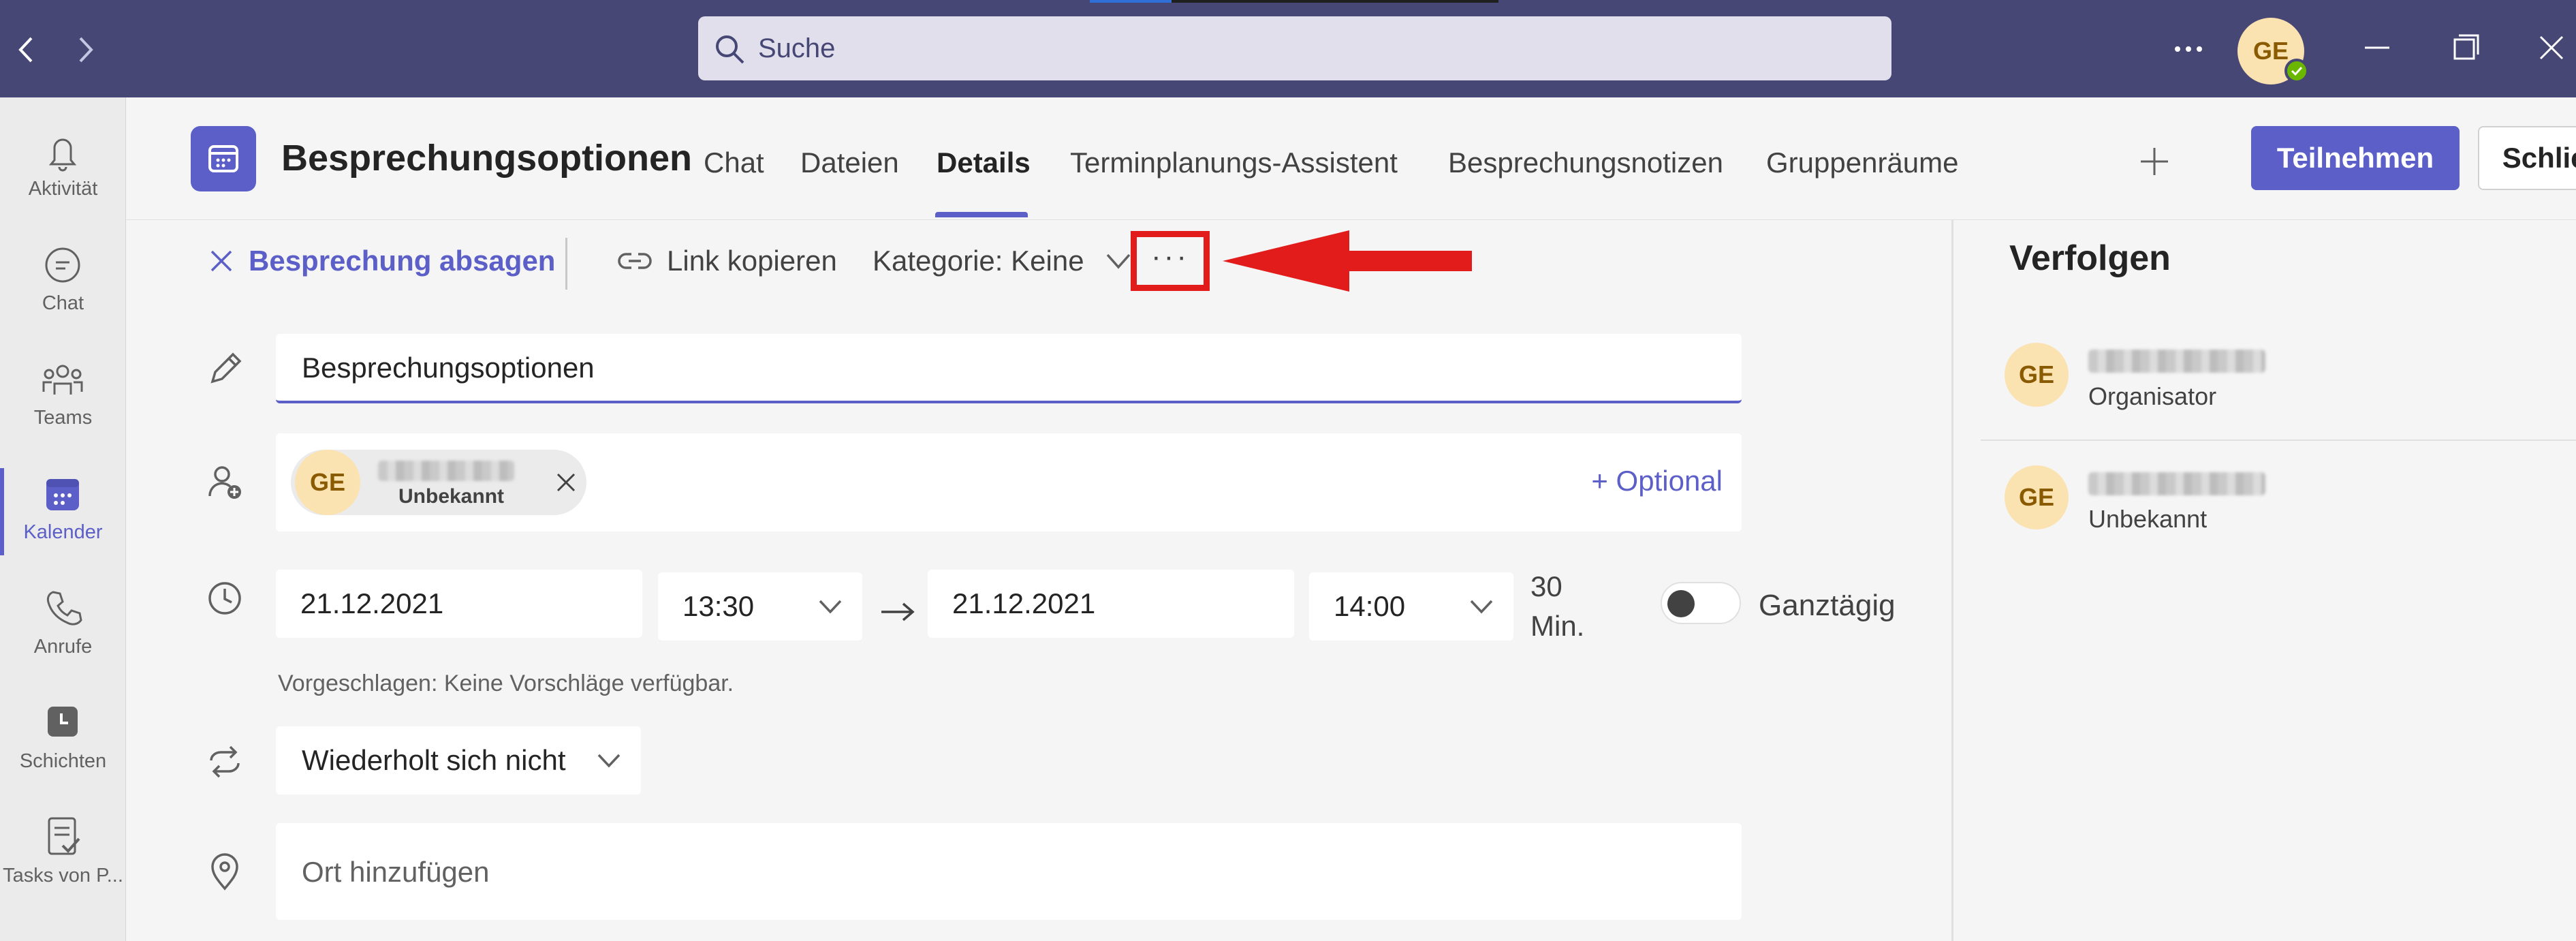 The height and width of the screenshot is (941, 2576). What do you see at coordinates (448, 368) in the screenshot?
I see `title-value: Besprechungsoptionen` at bounding box center [448, 368].